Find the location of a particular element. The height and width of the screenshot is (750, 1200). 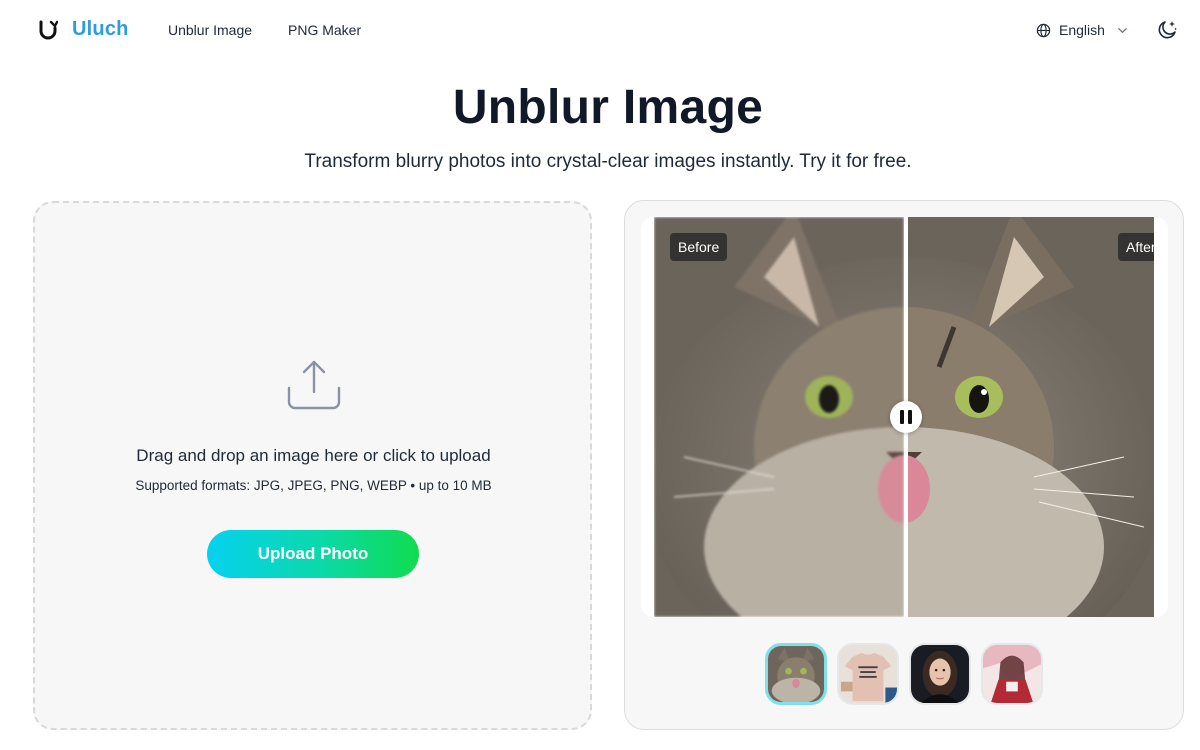

language-selector: English is located at coordinates (1082, 30).